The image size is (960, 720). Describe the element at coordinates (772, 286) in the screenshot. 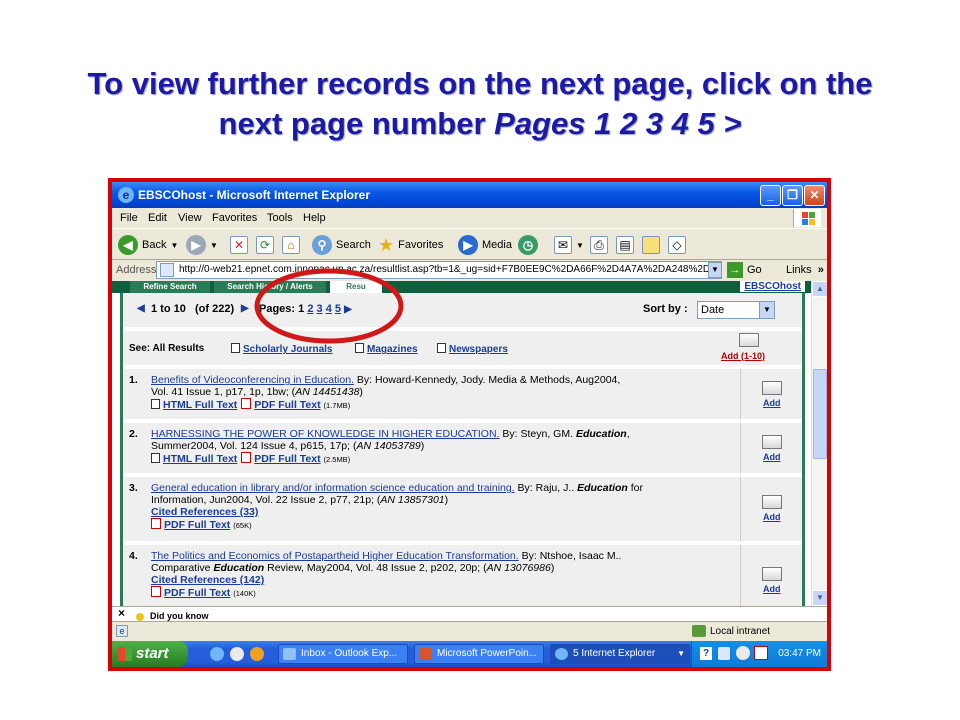

I see `ebscohost-link: EBSCOhost` at that location.